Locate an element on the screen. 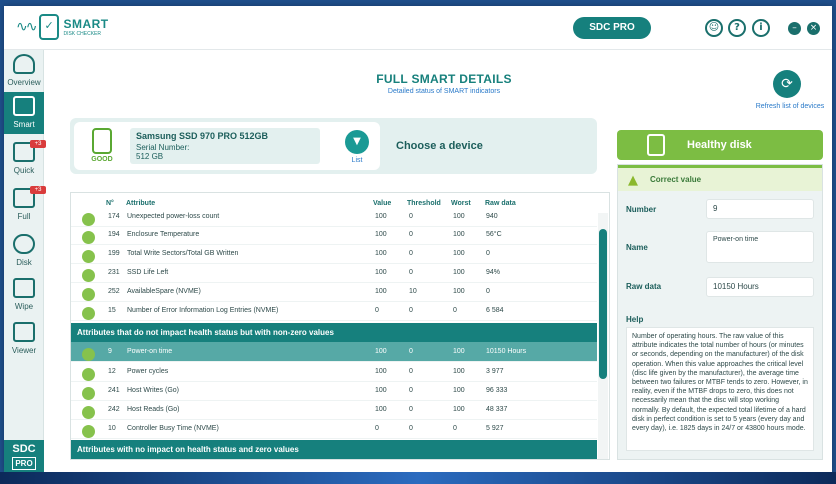 Image resolution: width=836 pixels, height=484 pixels. col-value: Value is located at coordinates (382, 203).